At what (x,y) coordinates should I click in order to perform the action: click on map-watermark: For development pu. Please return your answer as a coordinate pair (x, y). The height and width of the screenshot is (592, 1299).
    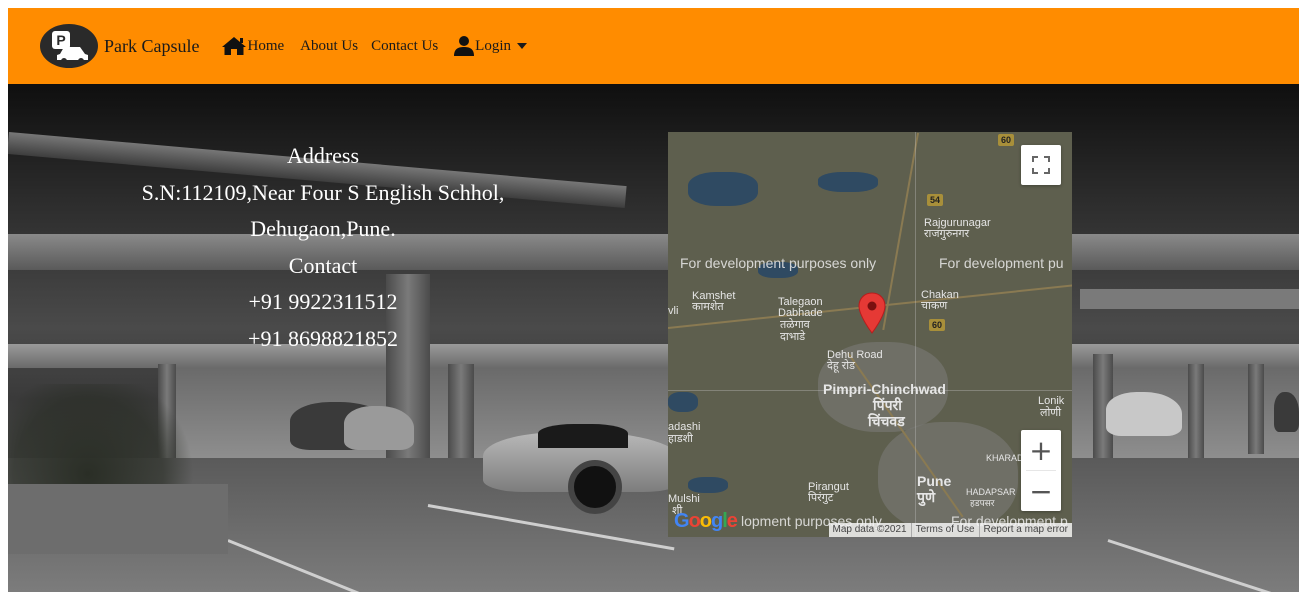
    Looking at the image, I should click on (1001, 263).